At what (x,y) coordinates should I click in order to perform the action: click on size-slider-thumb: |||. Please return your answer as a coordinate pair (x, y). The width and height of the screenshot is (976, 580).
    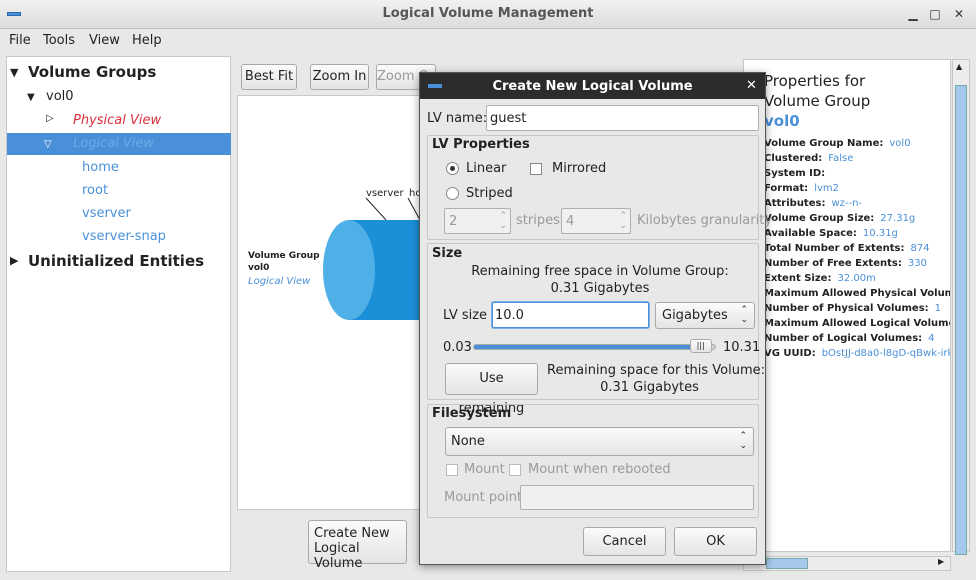
    Looking at the image, I should click on (700, 346).